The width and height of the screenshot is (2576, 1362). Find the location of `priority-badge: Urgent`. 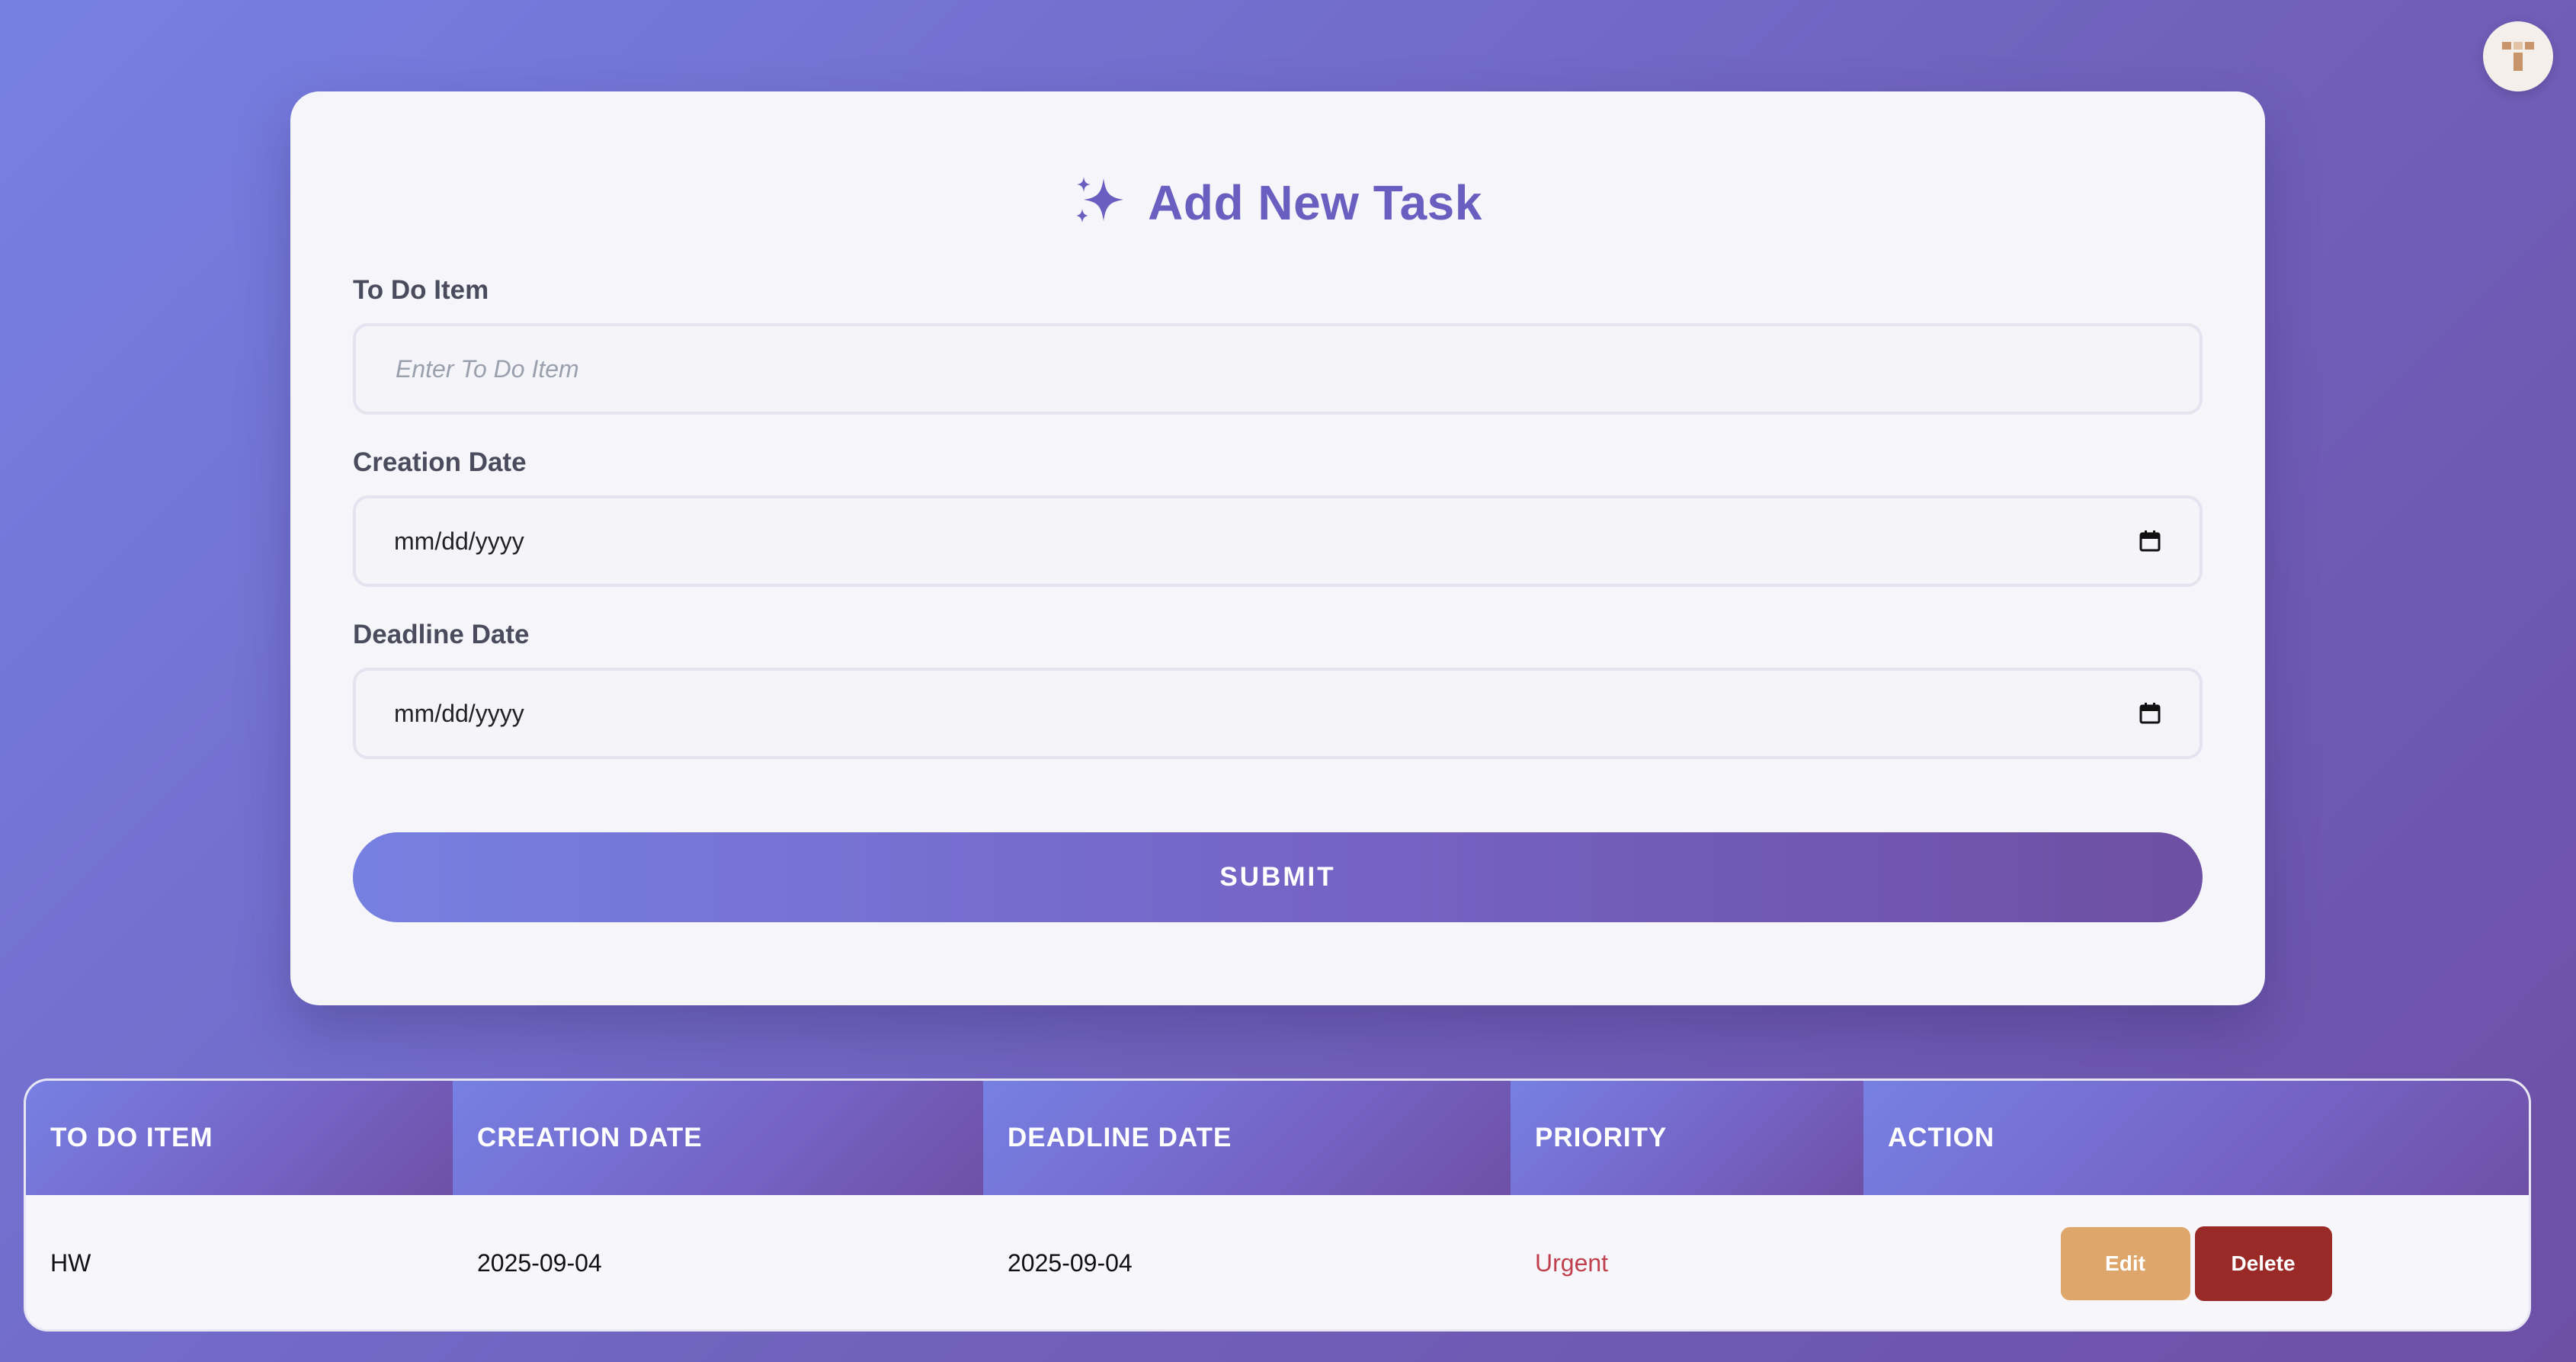

priority-badge: Urgent is located at coordinates (1572, 1263).